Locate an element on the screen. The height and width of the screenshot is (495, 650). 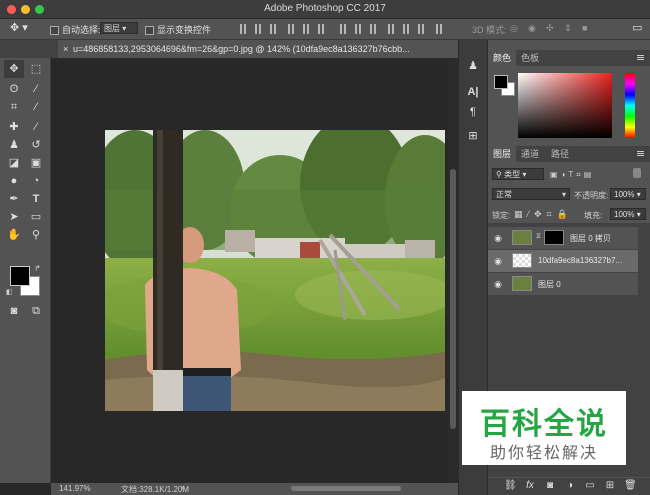
default-colors-icon: ◧ is located at coordinates (9, 292).